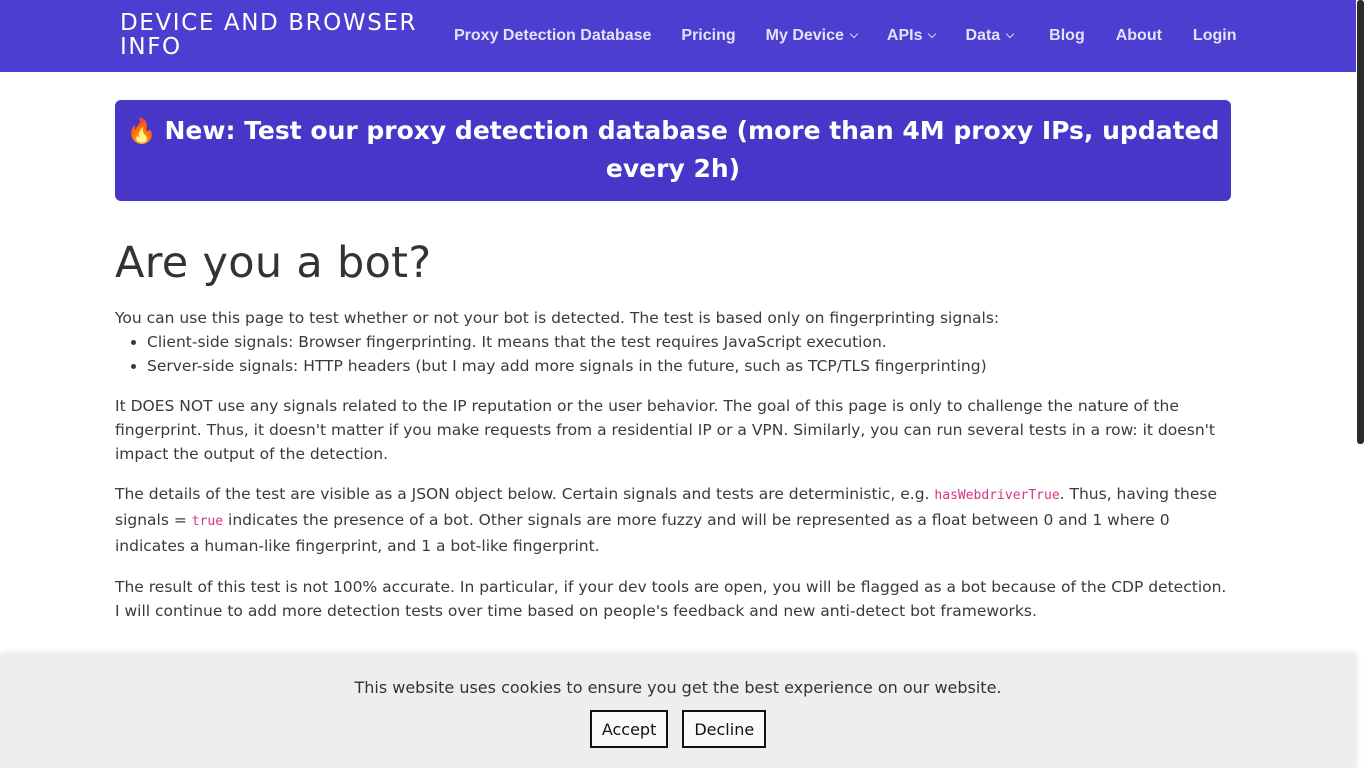  I want to click on nav-label: APIs, so click(904, 35).